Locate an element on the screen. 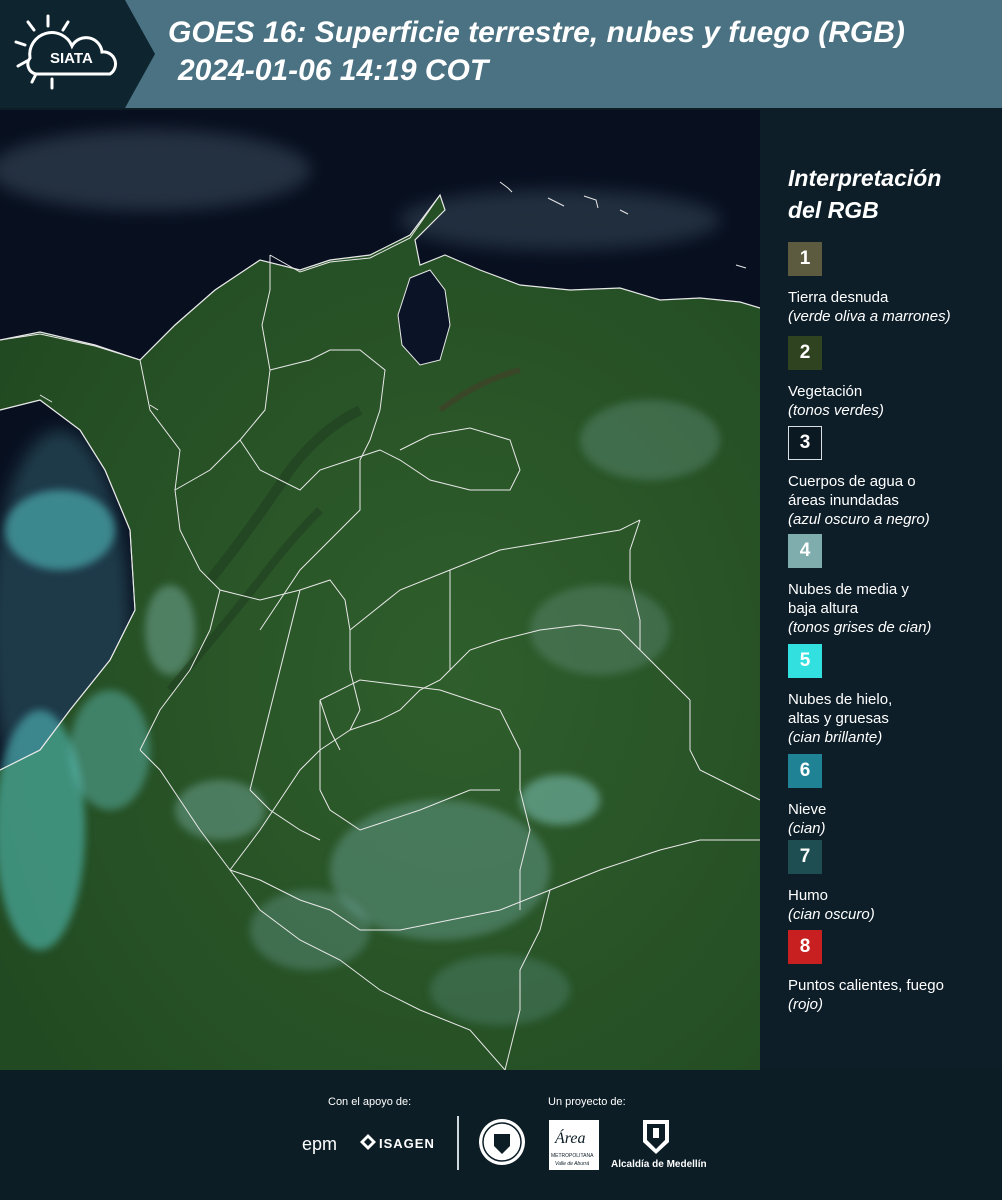  legend-note: (tonos grises de cian) is located at coordinates (860, 627).